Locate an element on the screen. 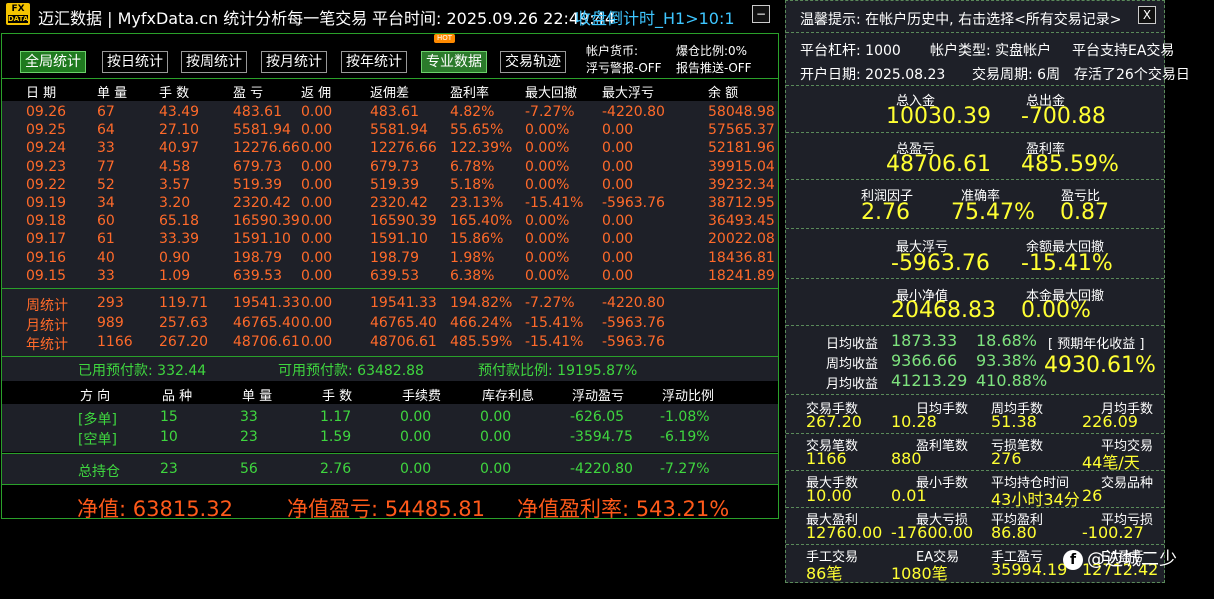  stat-label: 交易品种 is located at coordinates (1127, 483).